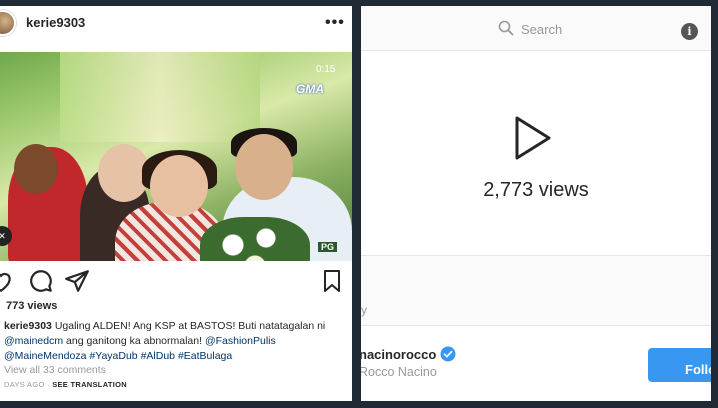 This screenshot has height=408, width=718. Describe the element at coordinates (541, 29) in the screenshot. I see `search-input: Search` at that location.